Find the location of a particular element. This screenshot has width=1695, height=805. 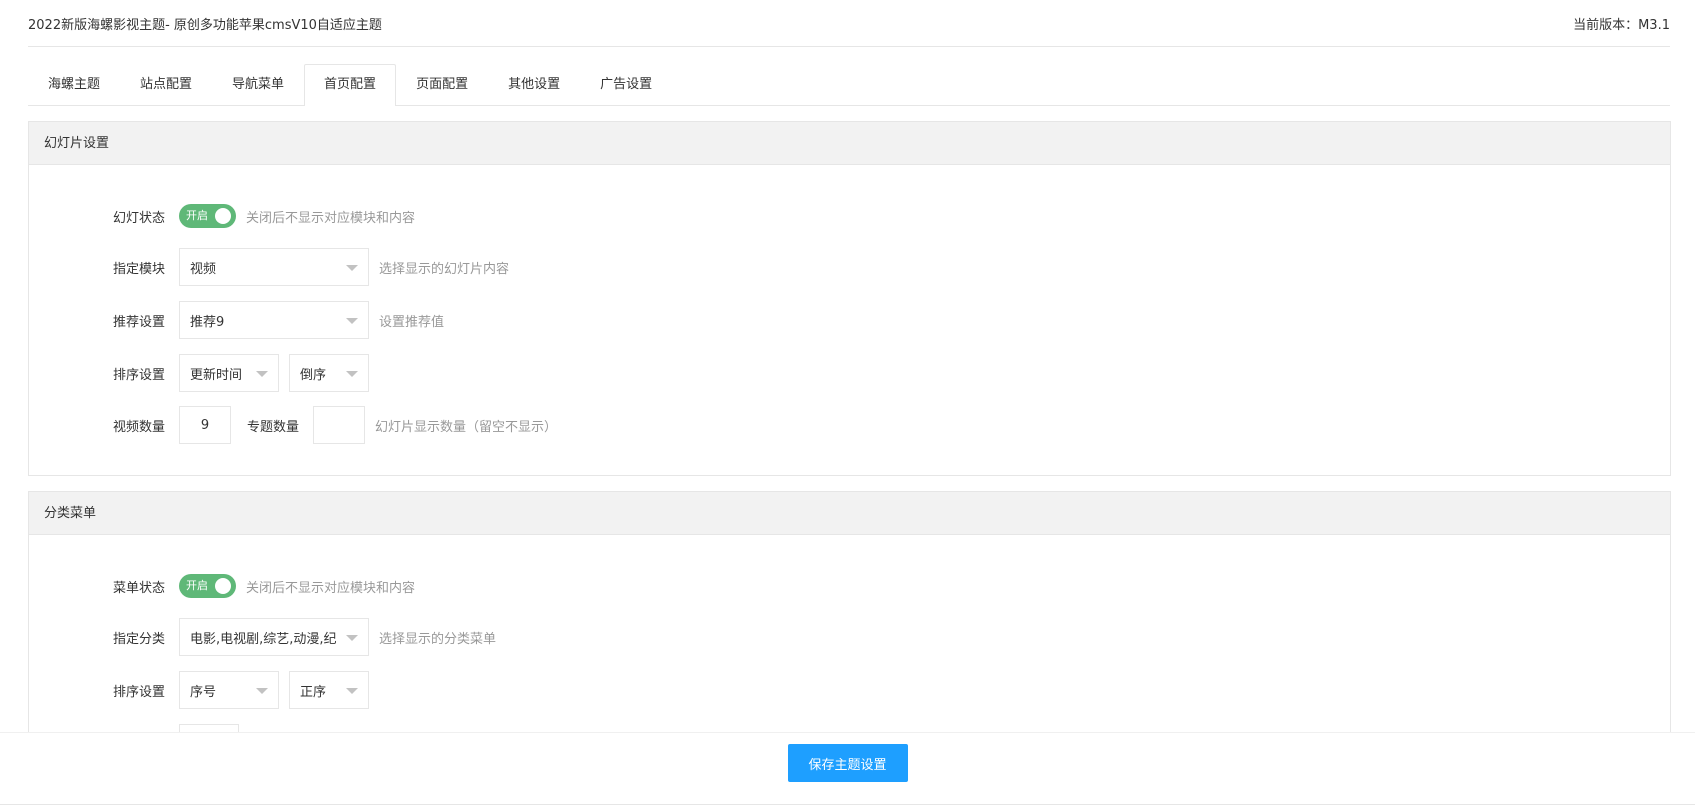

page-title: 2022新版海螺影视主题- 原创多功能苹果cmsV10自适应主题 is located at coordinates (205, 25).